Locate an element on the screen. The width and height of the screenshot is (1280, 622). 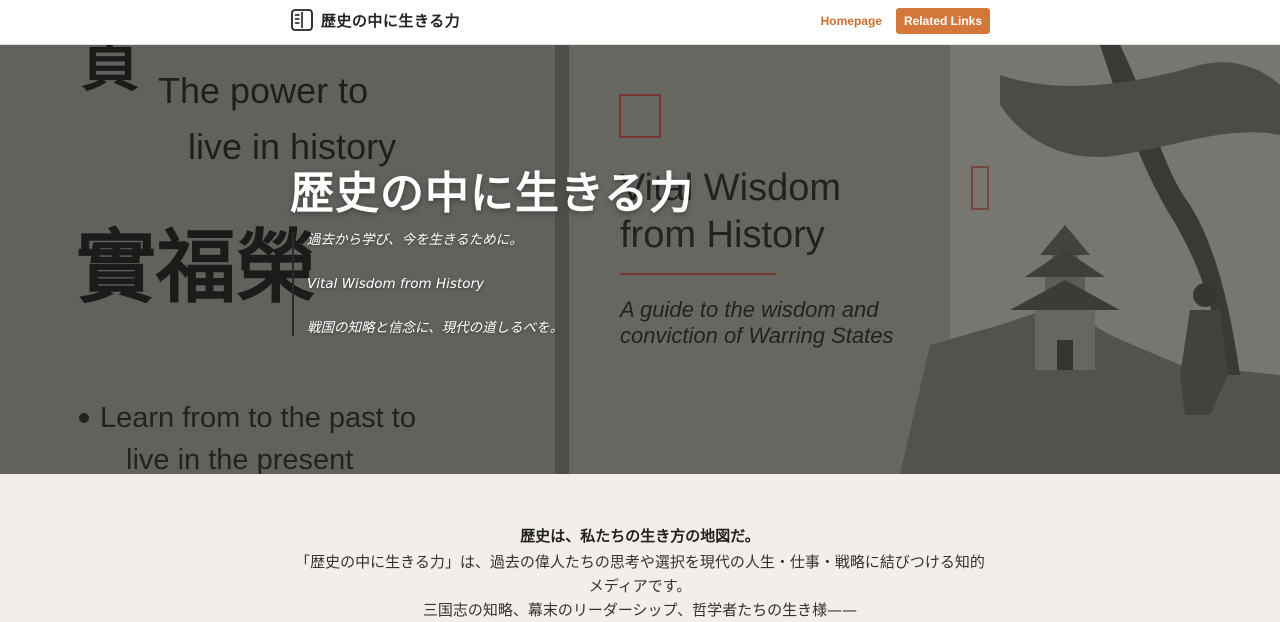
main-nav: Homepage Related Links is located at coordinates (905, 21).